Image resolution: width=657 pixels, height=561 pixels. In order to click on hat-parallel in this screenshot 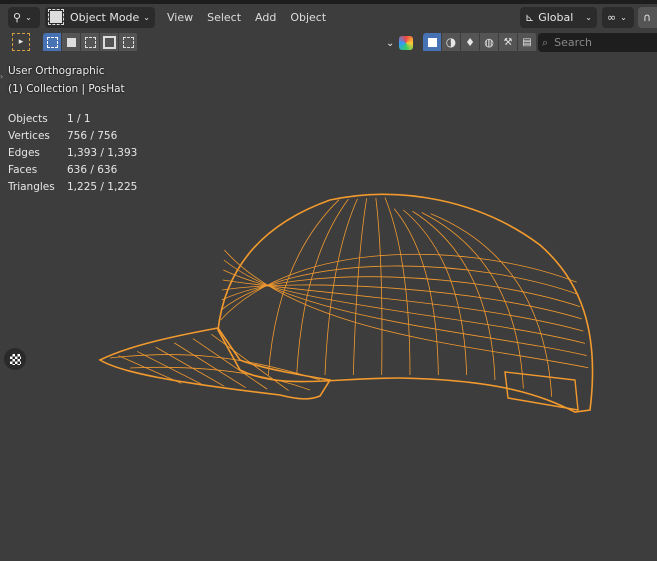, I will do `click(405, 307)`.